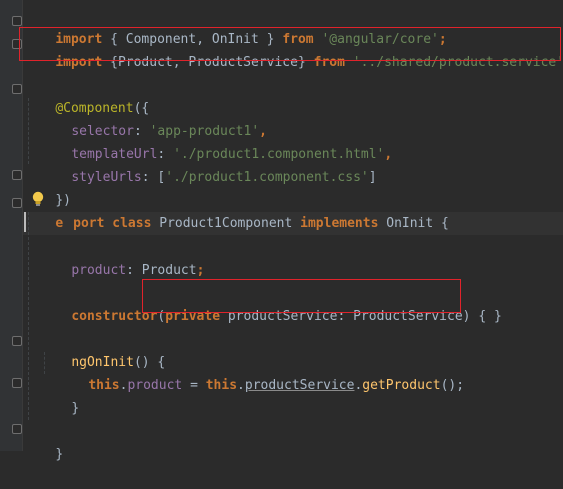 This screenshot has height=489, width=563. I want to click on punctuation: : [, so click(153, 177).